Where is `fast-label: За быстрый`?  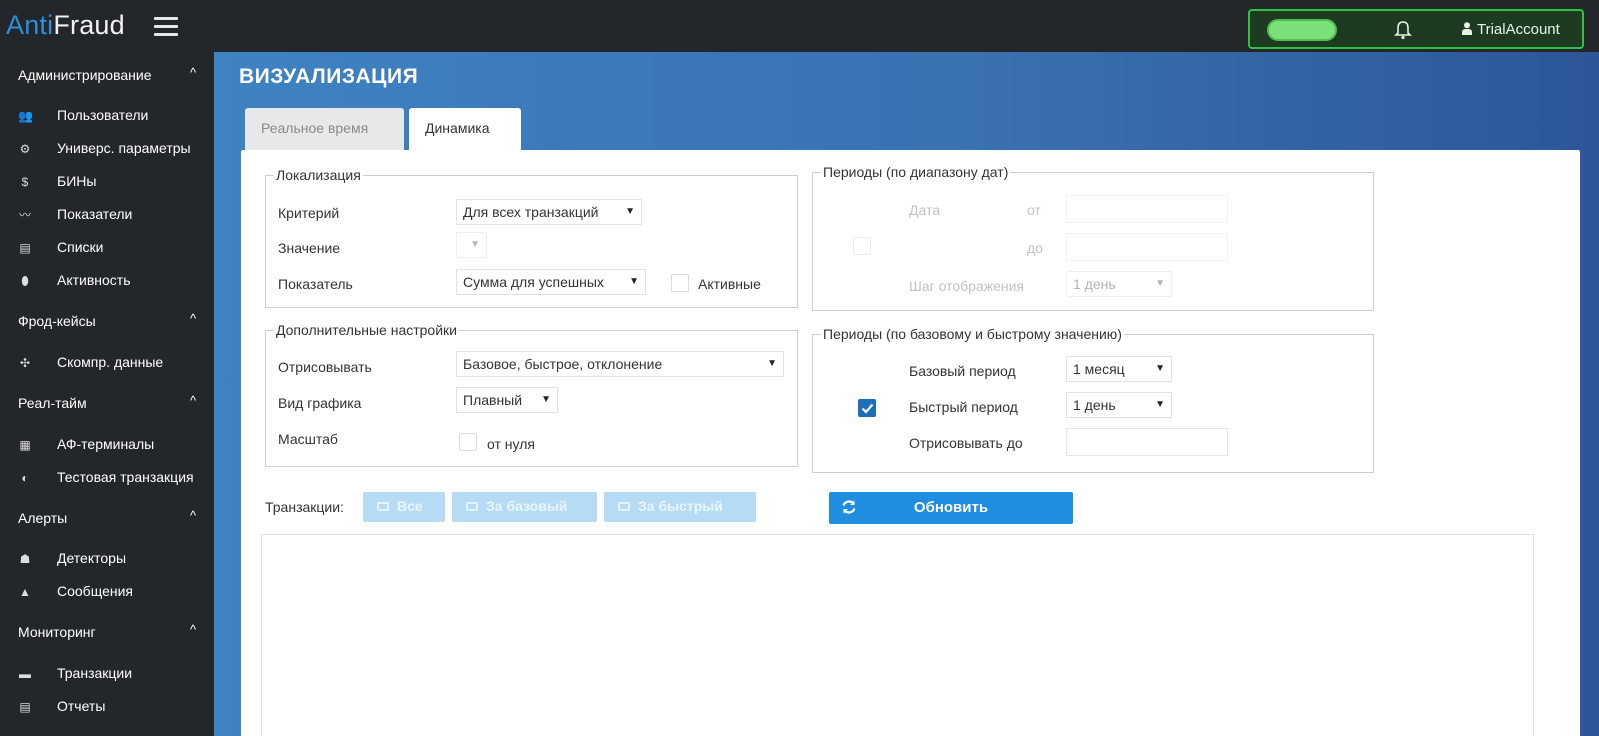
fast-label: За быстрый is located at coordinates (680, 506).